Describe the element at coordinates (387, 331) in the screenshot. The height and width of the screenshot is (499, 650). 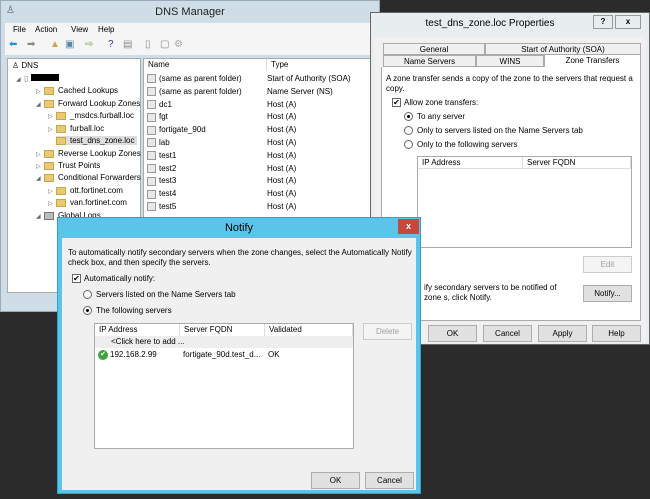
I see `delete-button: Delete` at that location.